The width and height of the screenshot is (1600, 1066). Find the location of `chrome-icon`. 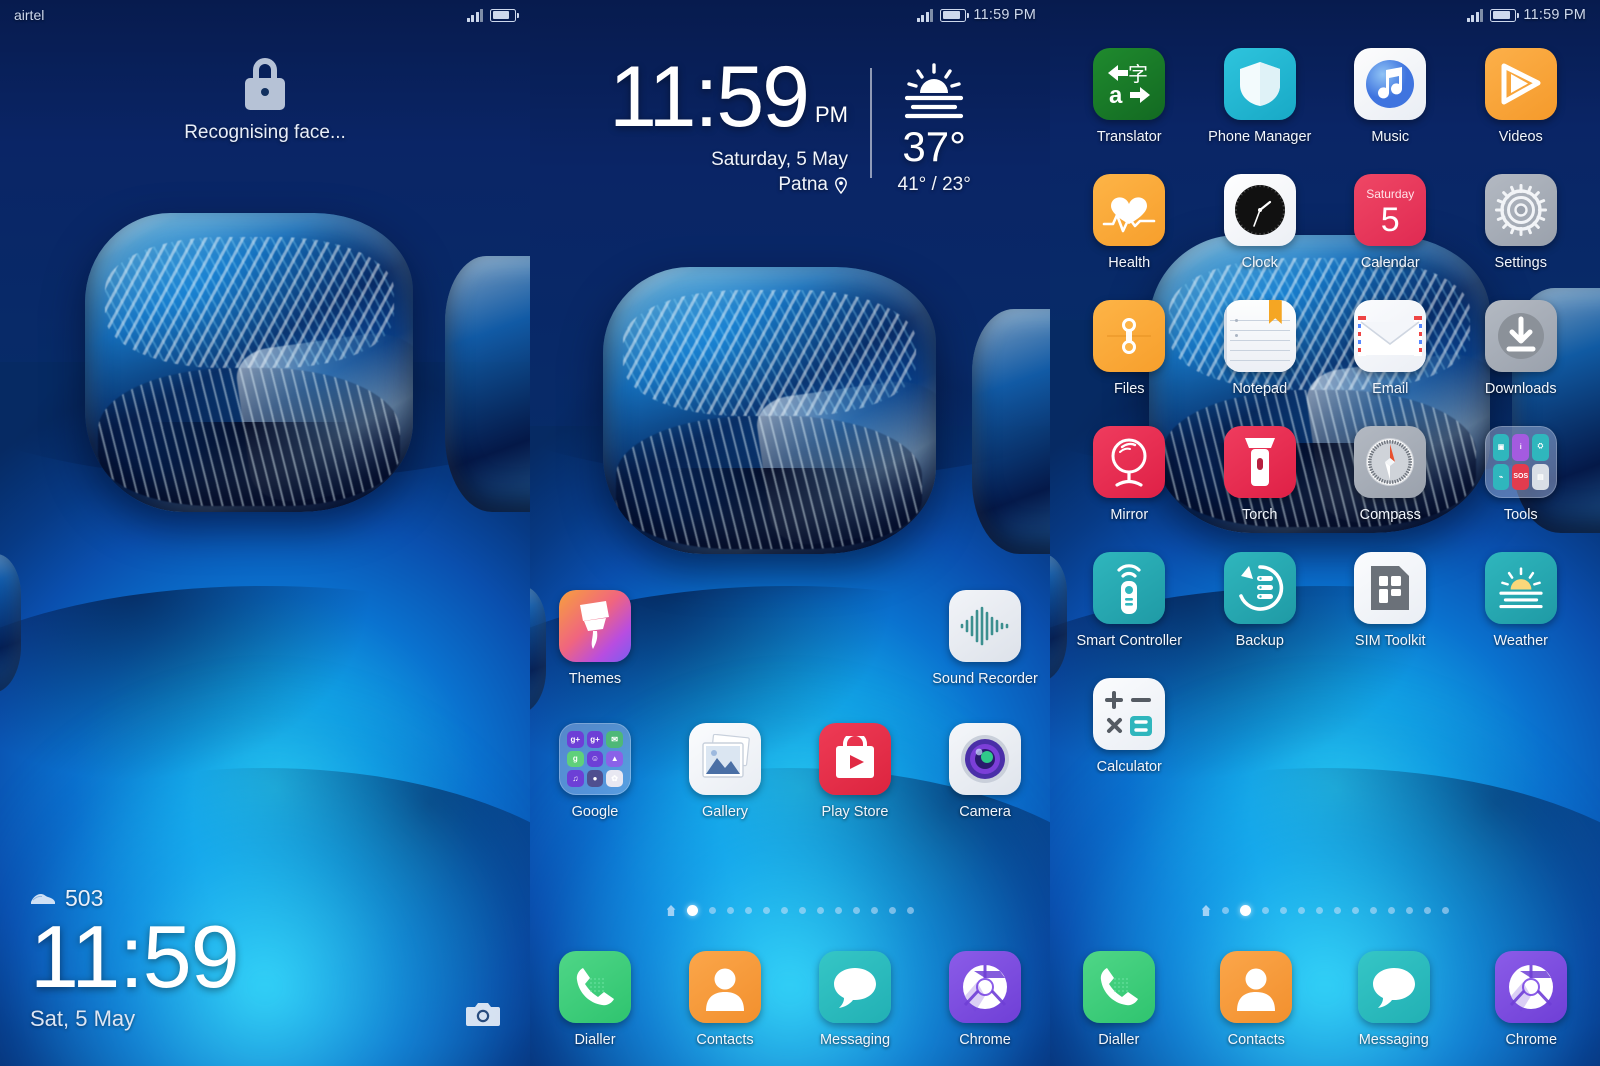

chrome-icon is located at coordinates (985, 987).